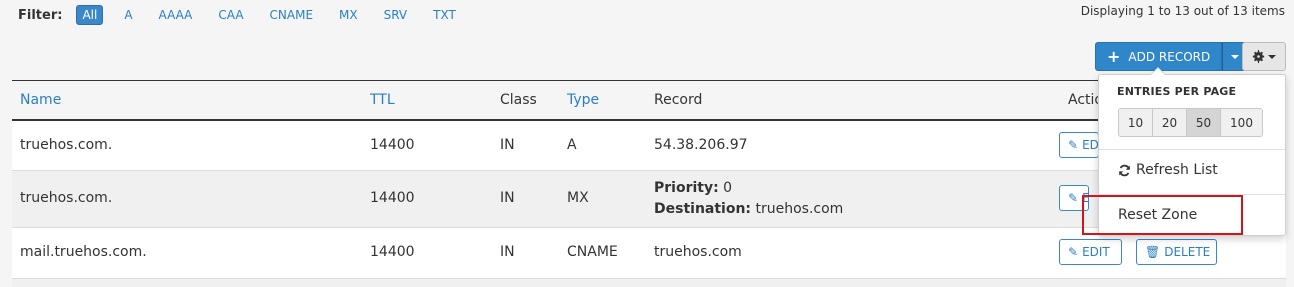 The height and width of the screenshot is (287, 1294). I want to click on dropdown-arrow-fill, so click(1158, 71).